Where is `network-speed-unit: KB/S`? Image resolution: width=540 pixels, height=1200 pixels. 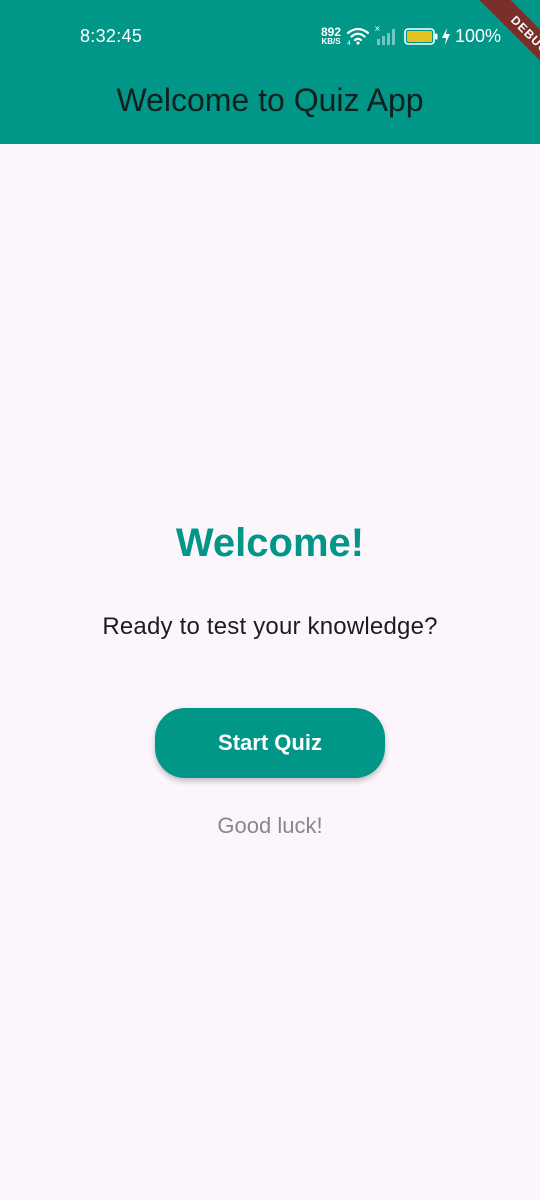
network-speed-unit: KB/S is located at coordinates (331, 41).